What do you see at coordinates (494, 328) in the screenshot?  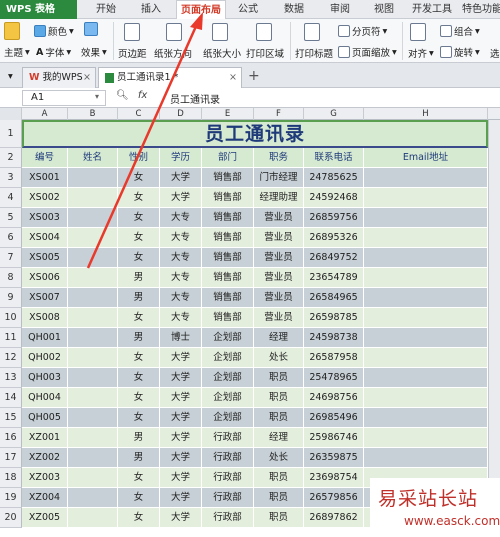 I see `vertical-scrollbar` at bounding box center [494, 328].